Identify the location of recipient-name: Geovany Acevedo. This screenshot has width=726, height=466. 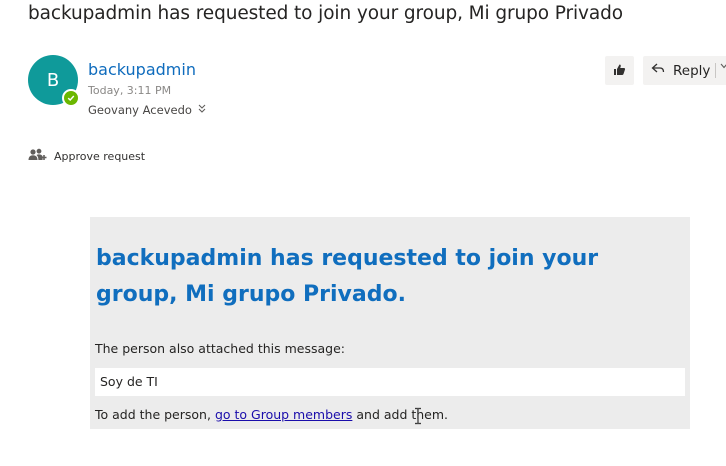
(140, 110).